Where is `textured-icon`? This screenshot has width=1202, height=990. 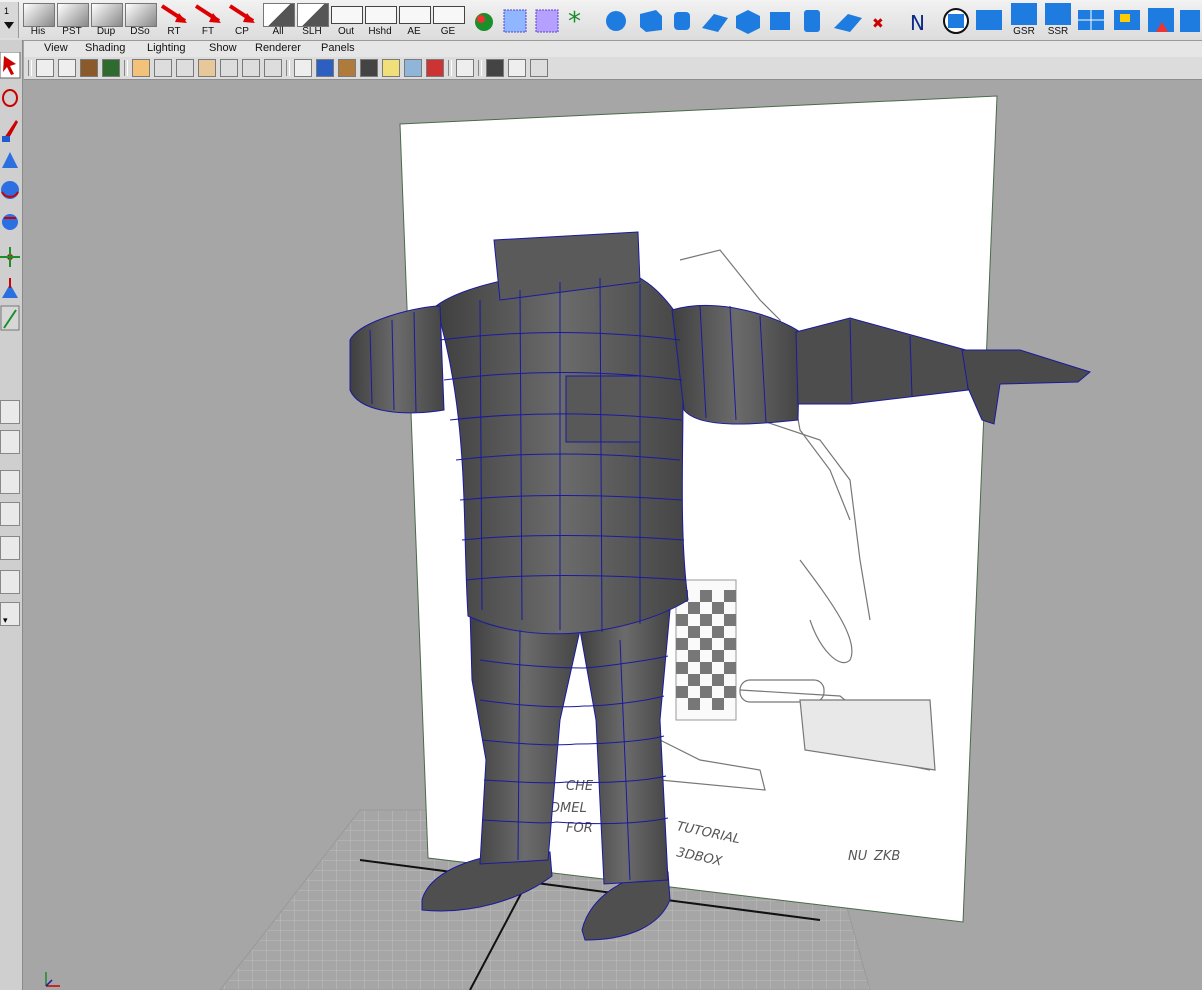
textured-icon is located at coordinates (347, 68).